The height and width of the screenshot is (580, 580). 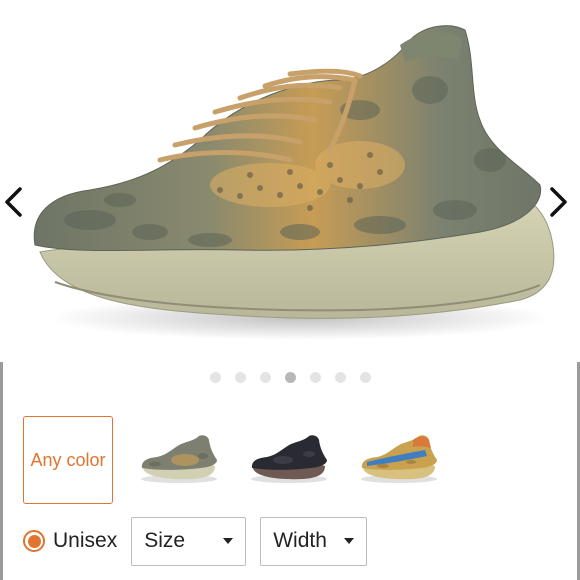 I want to click on gallery-pagination, so click(x=290, y=377).